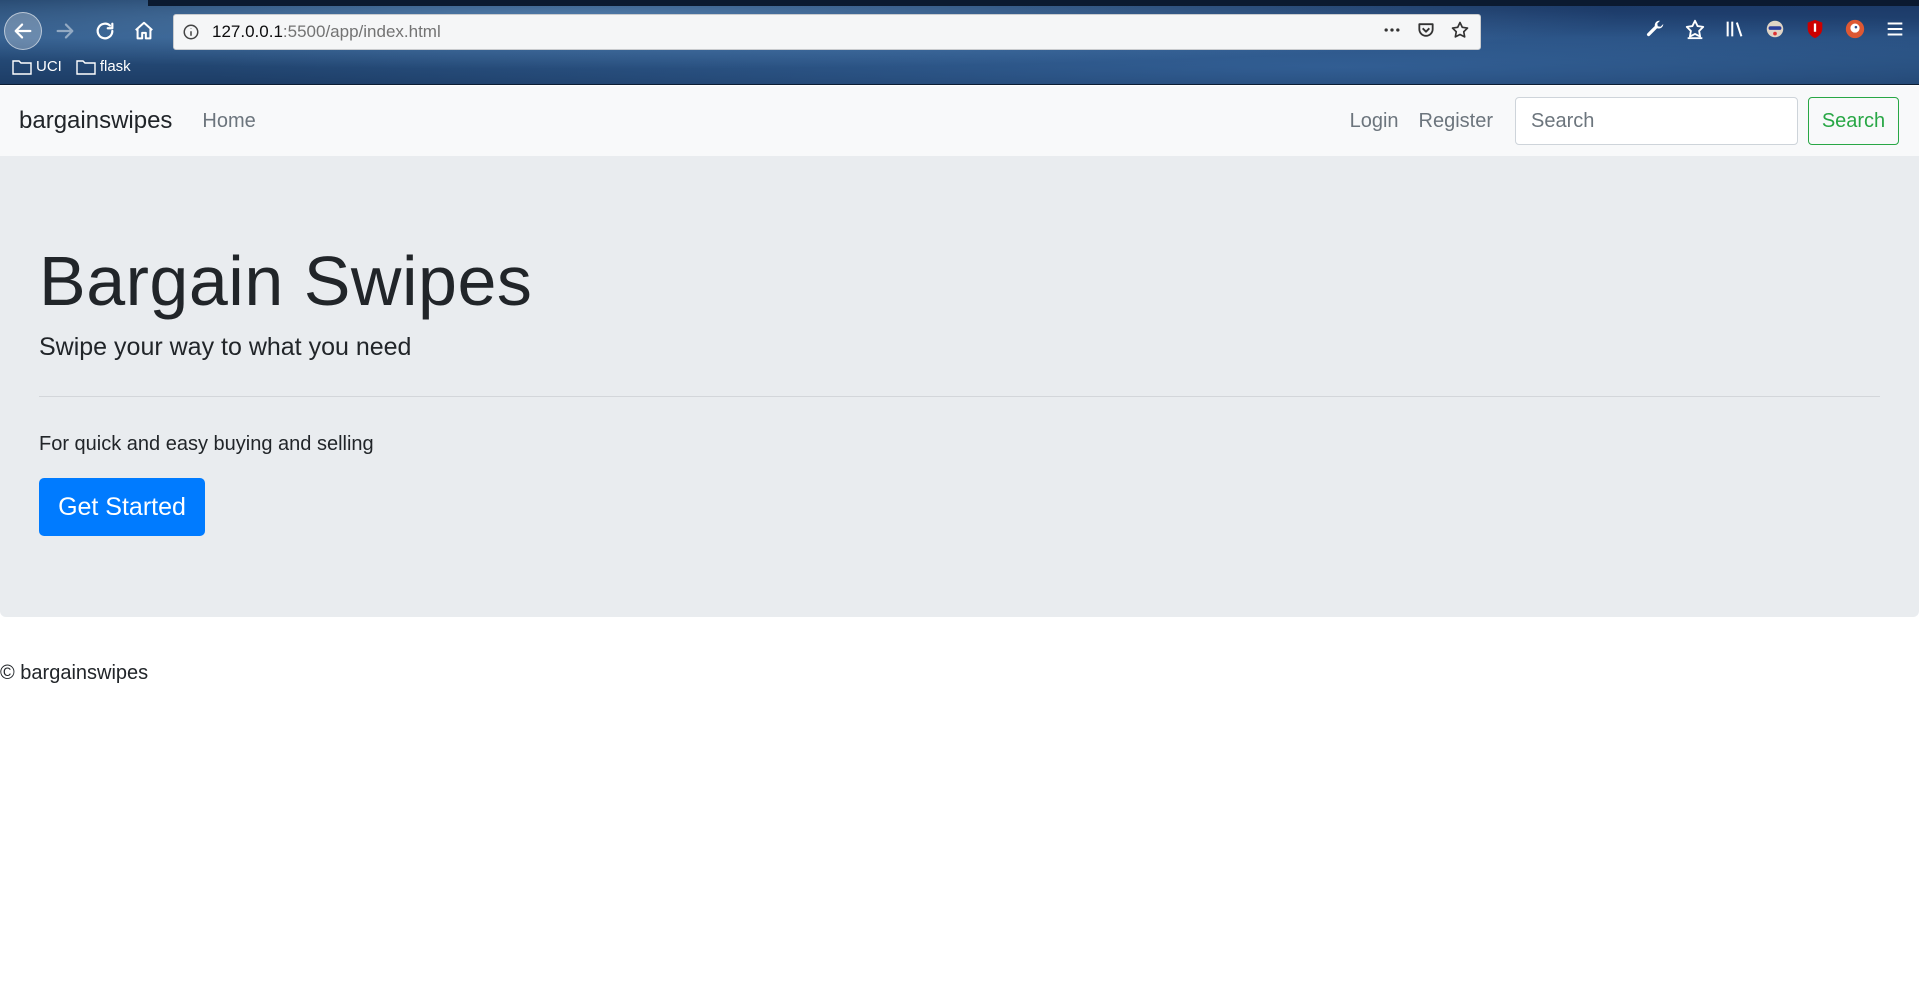 Image resolution: width=1919 pixels, height=995 pixels. Describe the element at coordinates (1775, 29) in the screenshot. I see `extension-mask-icon` at that location.